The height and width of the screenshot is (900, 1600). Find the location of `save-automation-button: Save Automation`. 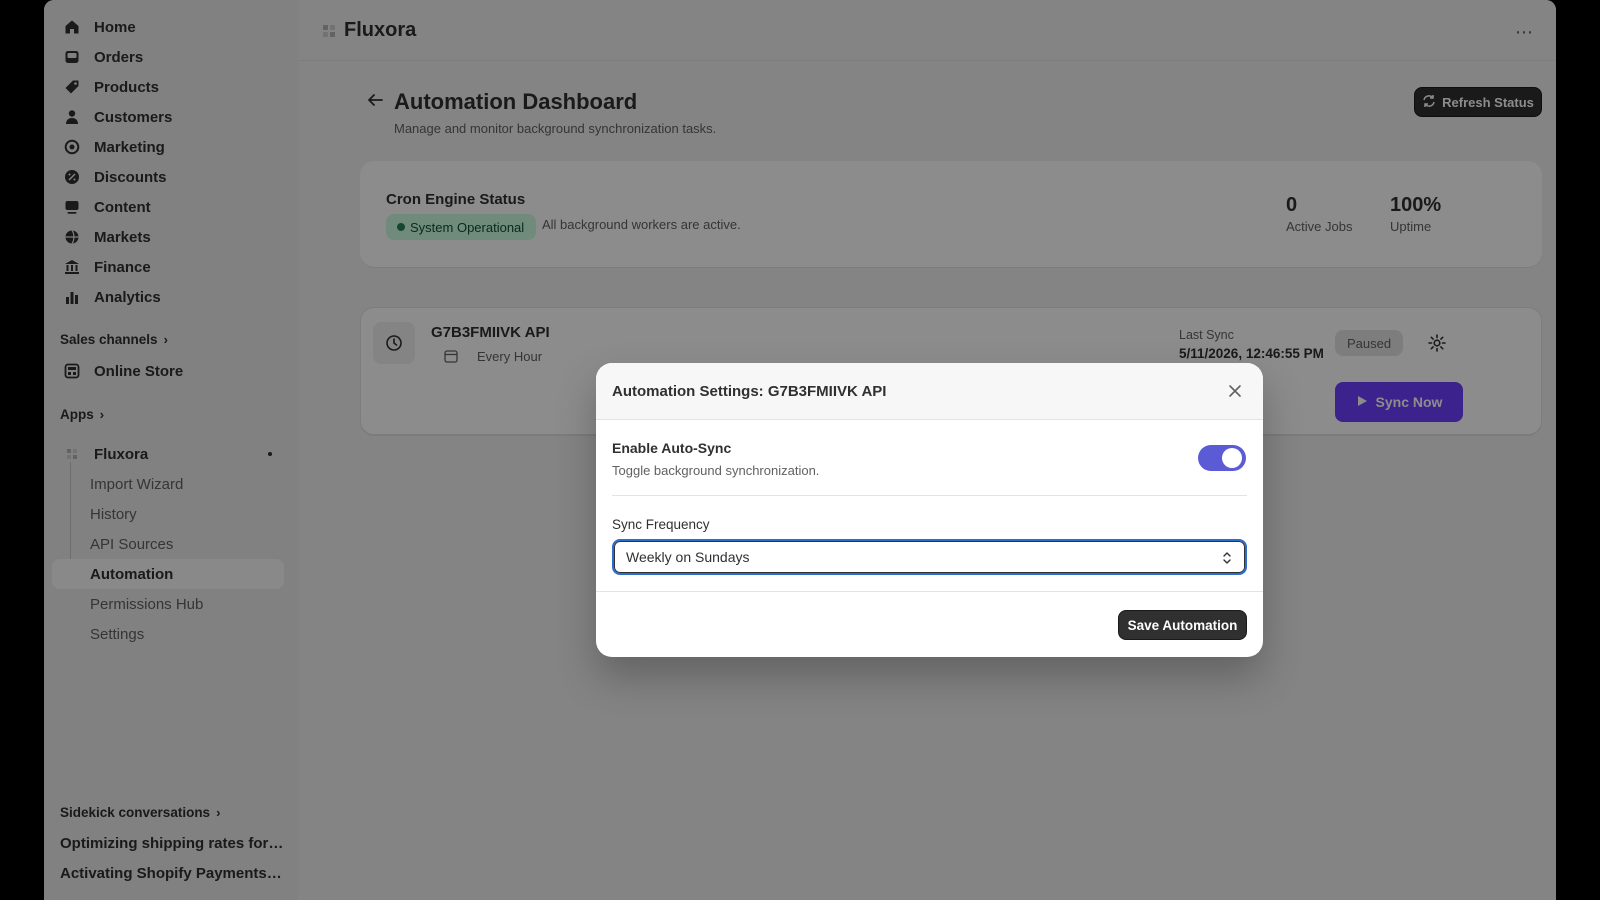

save-automation-button: Save Automation is located at coordinates (1182, 625).